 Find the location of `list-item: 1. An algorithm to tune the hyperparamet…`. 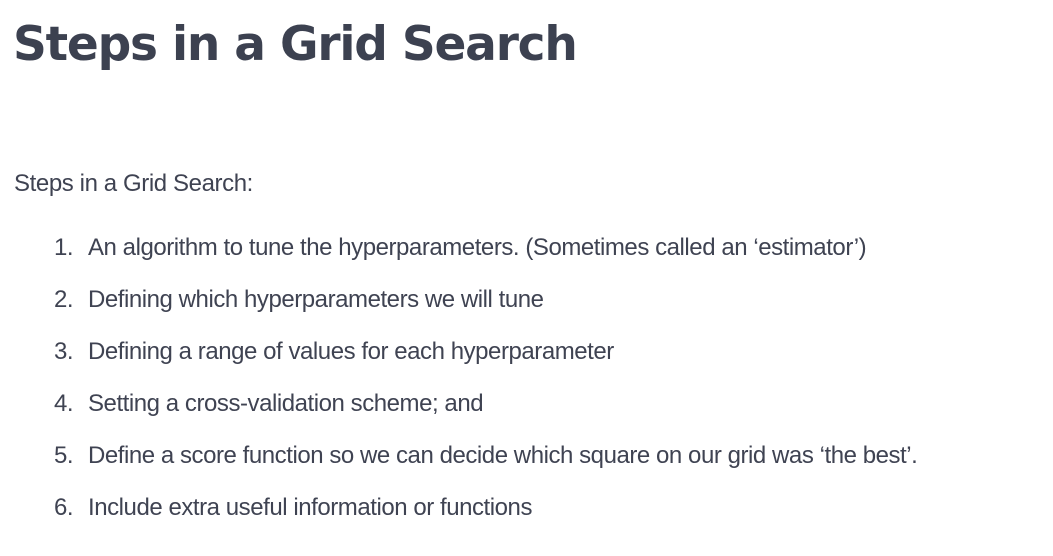

list-item: 1. An algorithm to tune the hyperparamet… is located at coordinates (549, 256).